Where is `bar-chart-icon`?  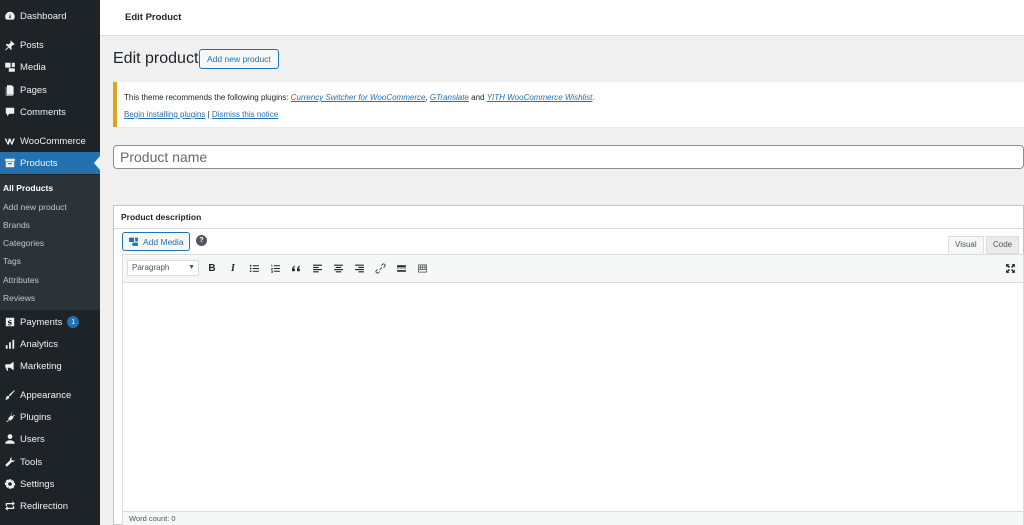
bar-chart-icon is located at coordinates (9, 344).